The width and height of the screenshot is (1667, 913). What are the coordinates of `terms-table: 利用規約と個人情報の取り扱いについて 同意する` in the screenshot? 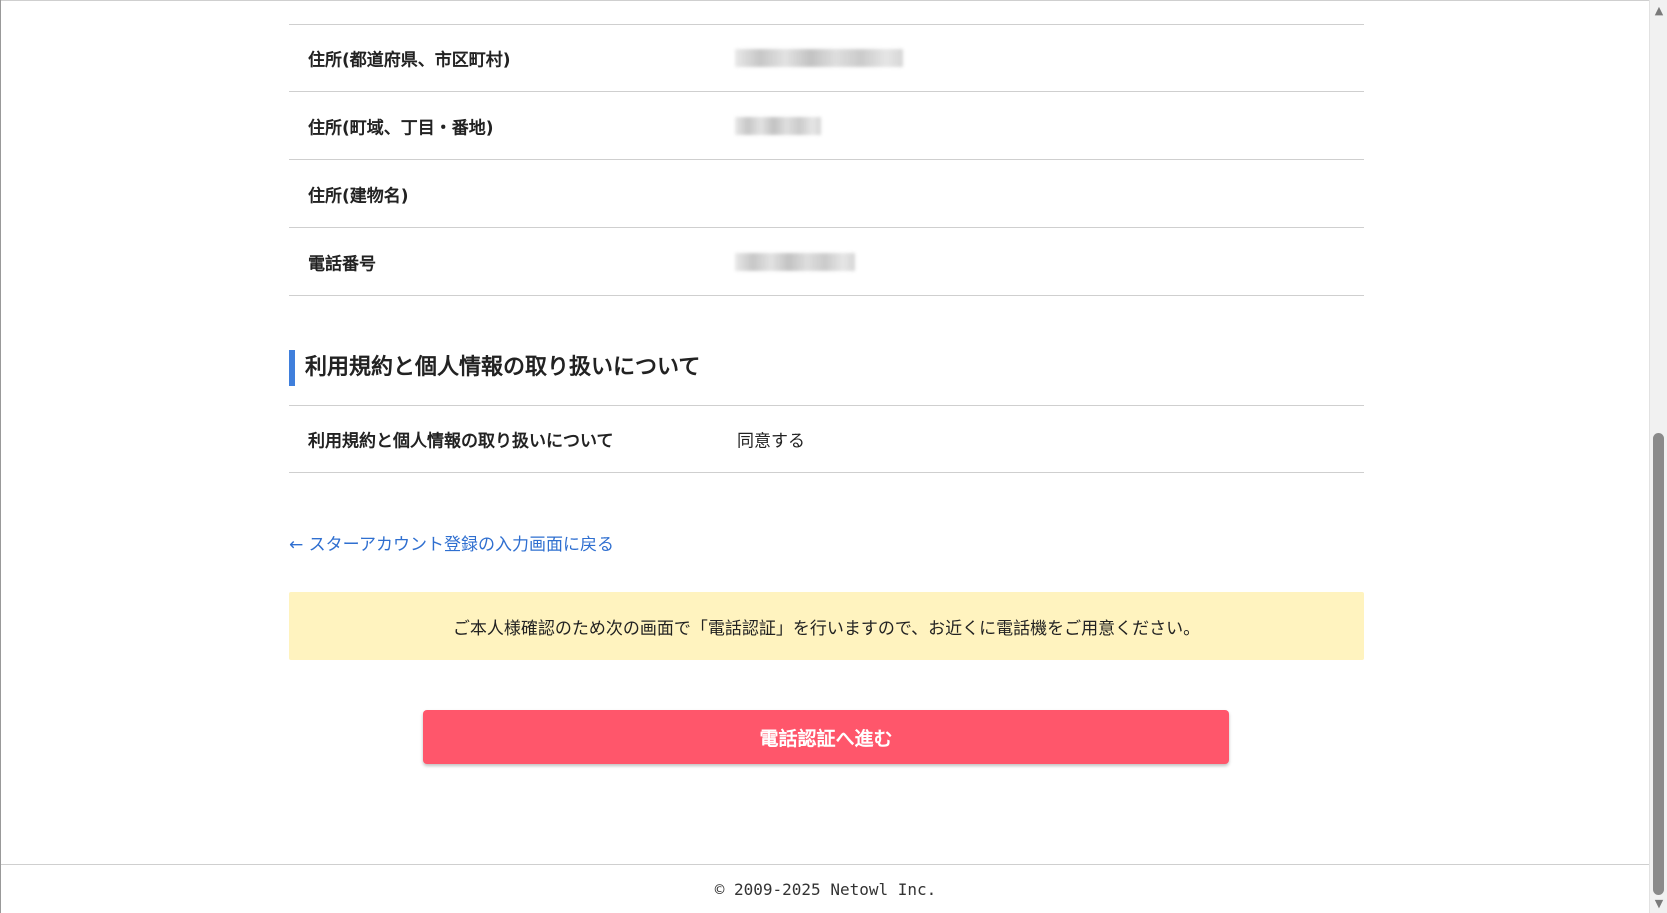 It's located at (826, 439).